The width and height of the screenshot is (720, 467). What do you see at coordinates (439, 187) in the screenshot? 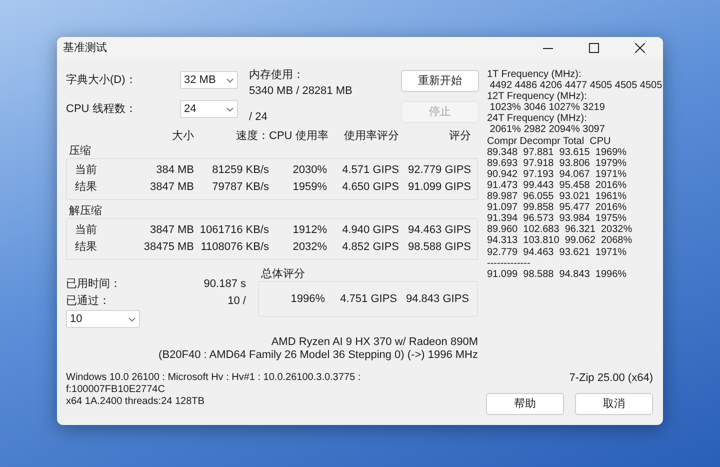
I see `table-cell-text: 91.099 GIPS` at bounding box center [439, 187].